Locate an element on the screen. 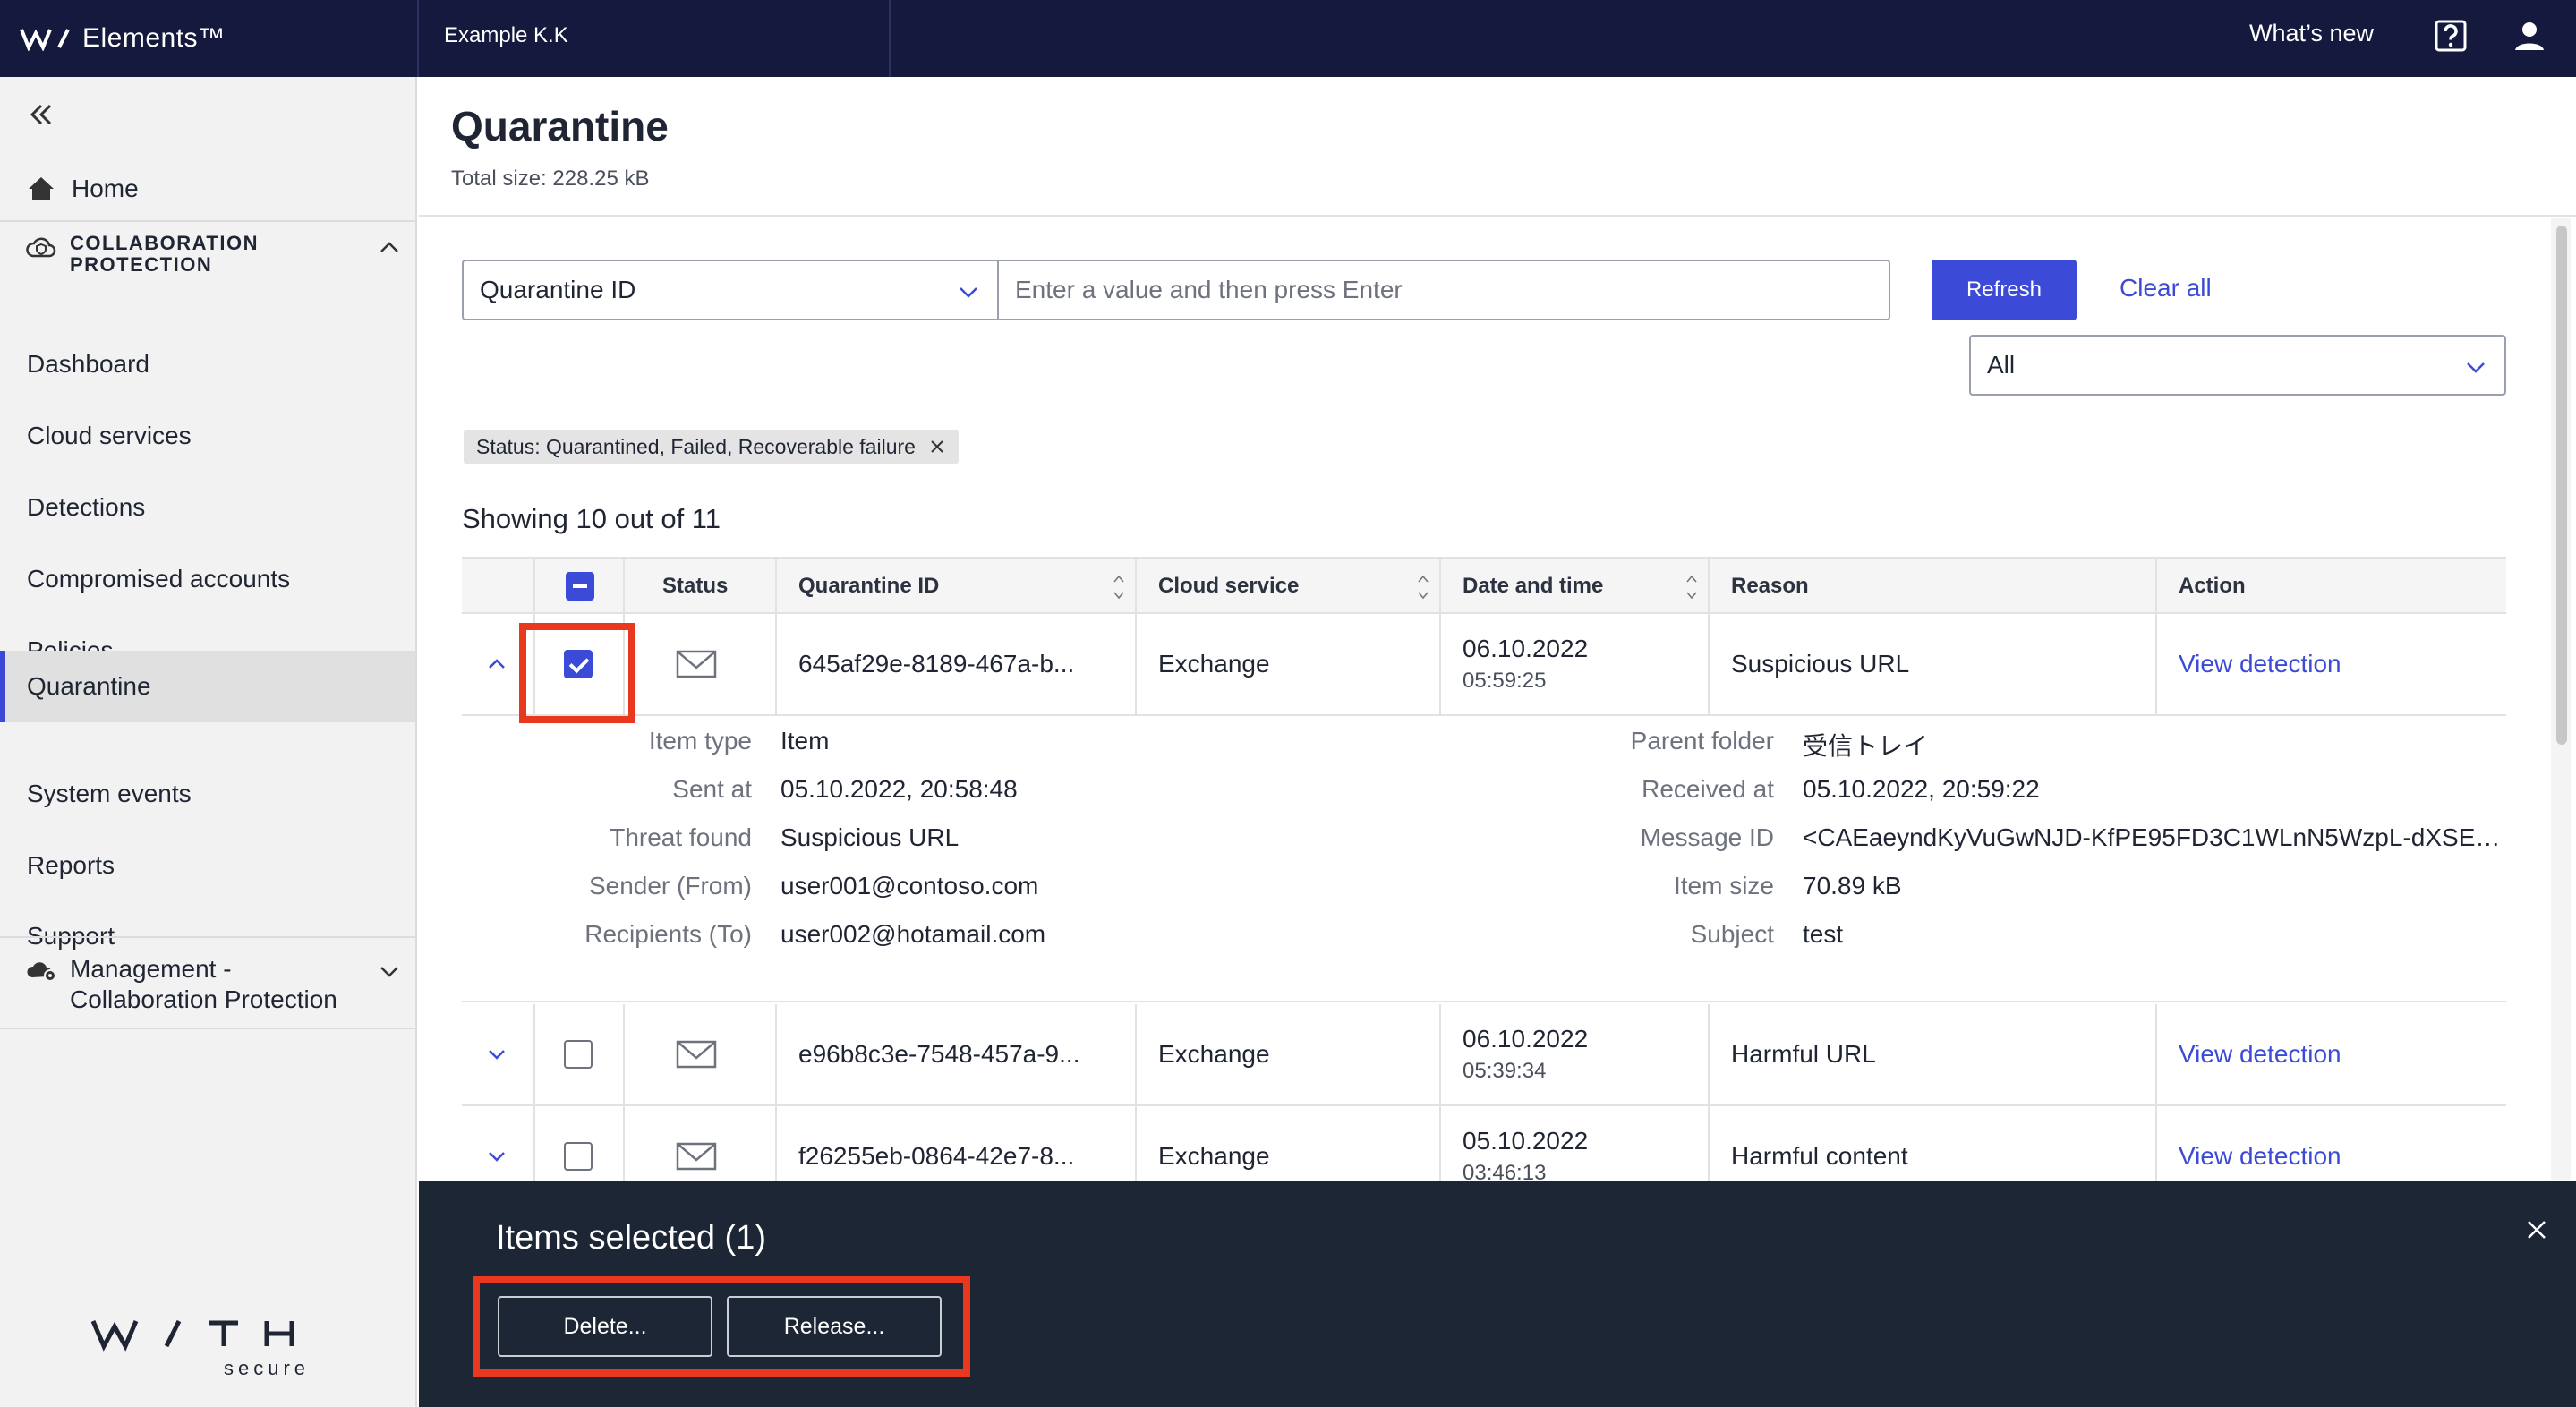  date-time-cell: 06.10.2022 05:59:25 is located at coordinates (1573, 664).